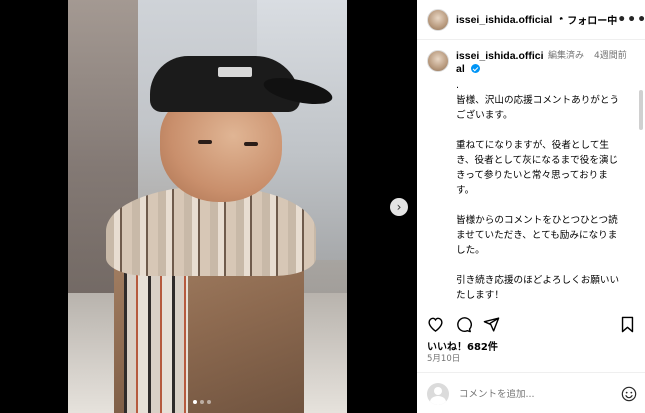 The width and height of the screenshot is (645, 413). I want to click on photo-eye-left, so click(205, 142).